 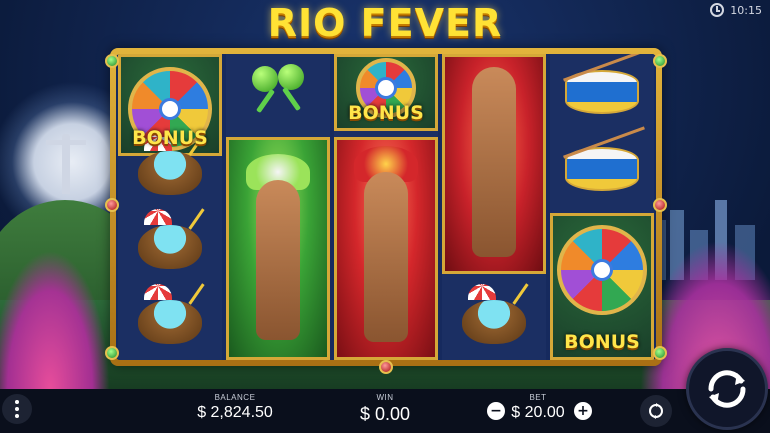 I want to click on win-value: $ 0.00, so click(x=385, y=414).